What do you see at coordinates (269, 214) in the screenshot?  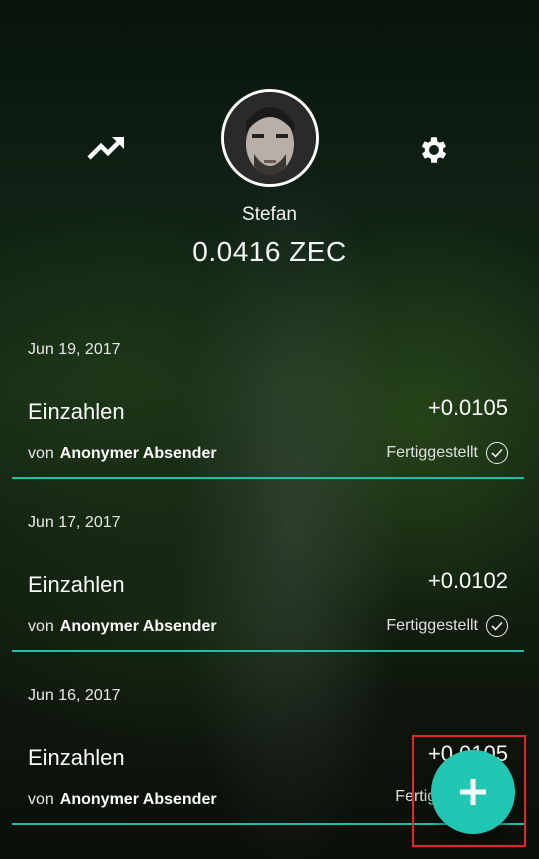 I see `username: Stefan` at bounding box center [269, 214].